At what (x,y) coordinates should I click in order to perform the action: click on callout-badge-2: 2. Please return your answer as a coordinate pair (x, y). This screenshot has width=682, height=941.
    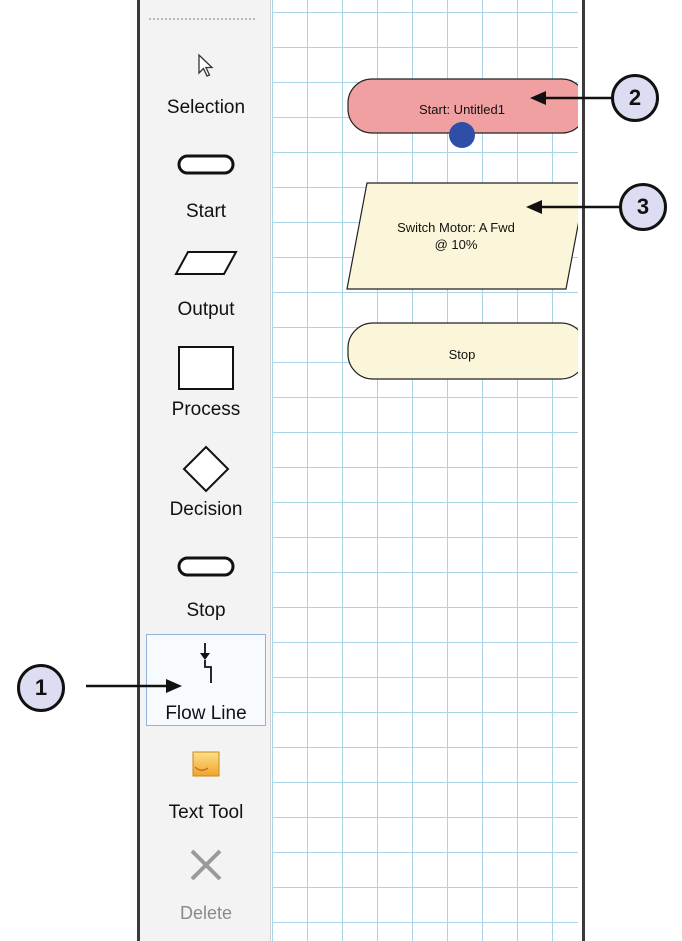
    Looking at the image, I should click on (635, 98).